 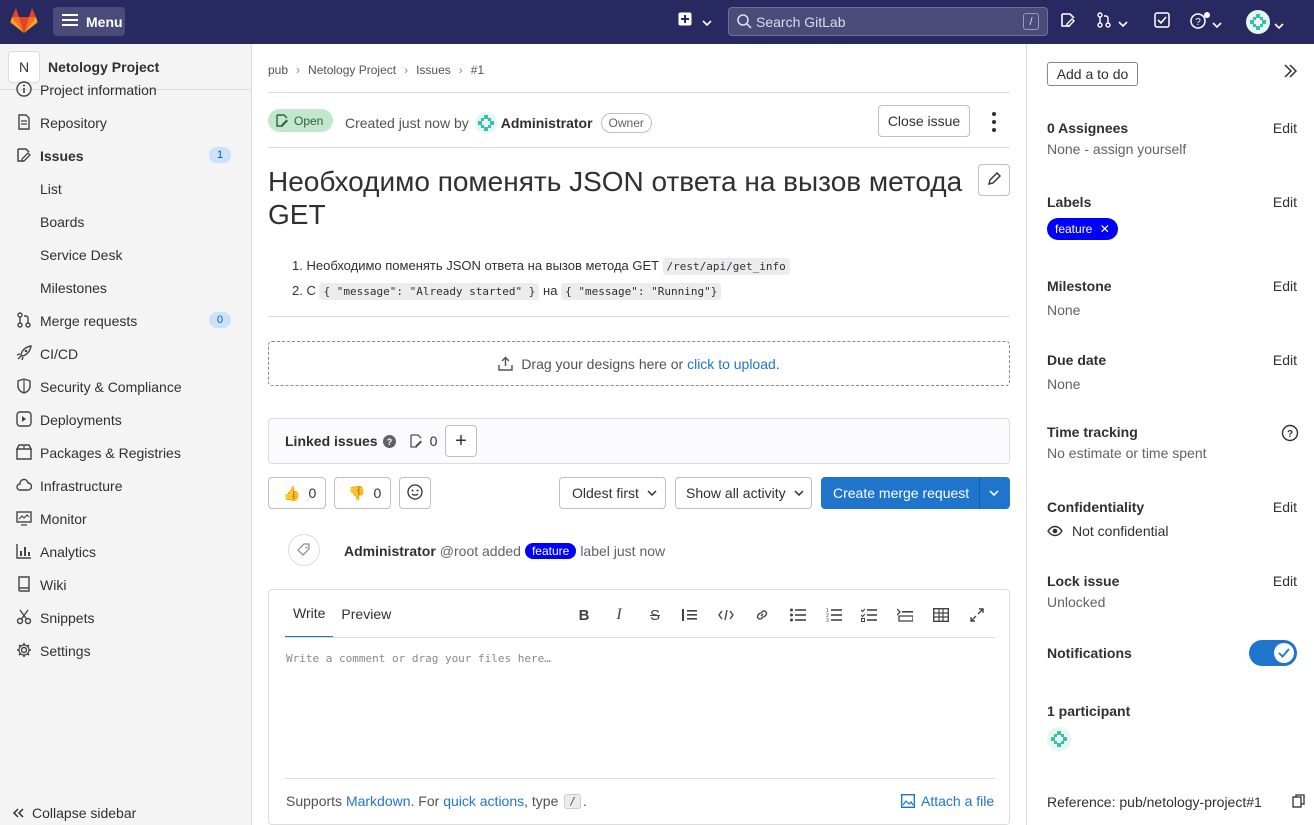 I want to click on strikethrough-icon: S, so click(x=655, y=615).